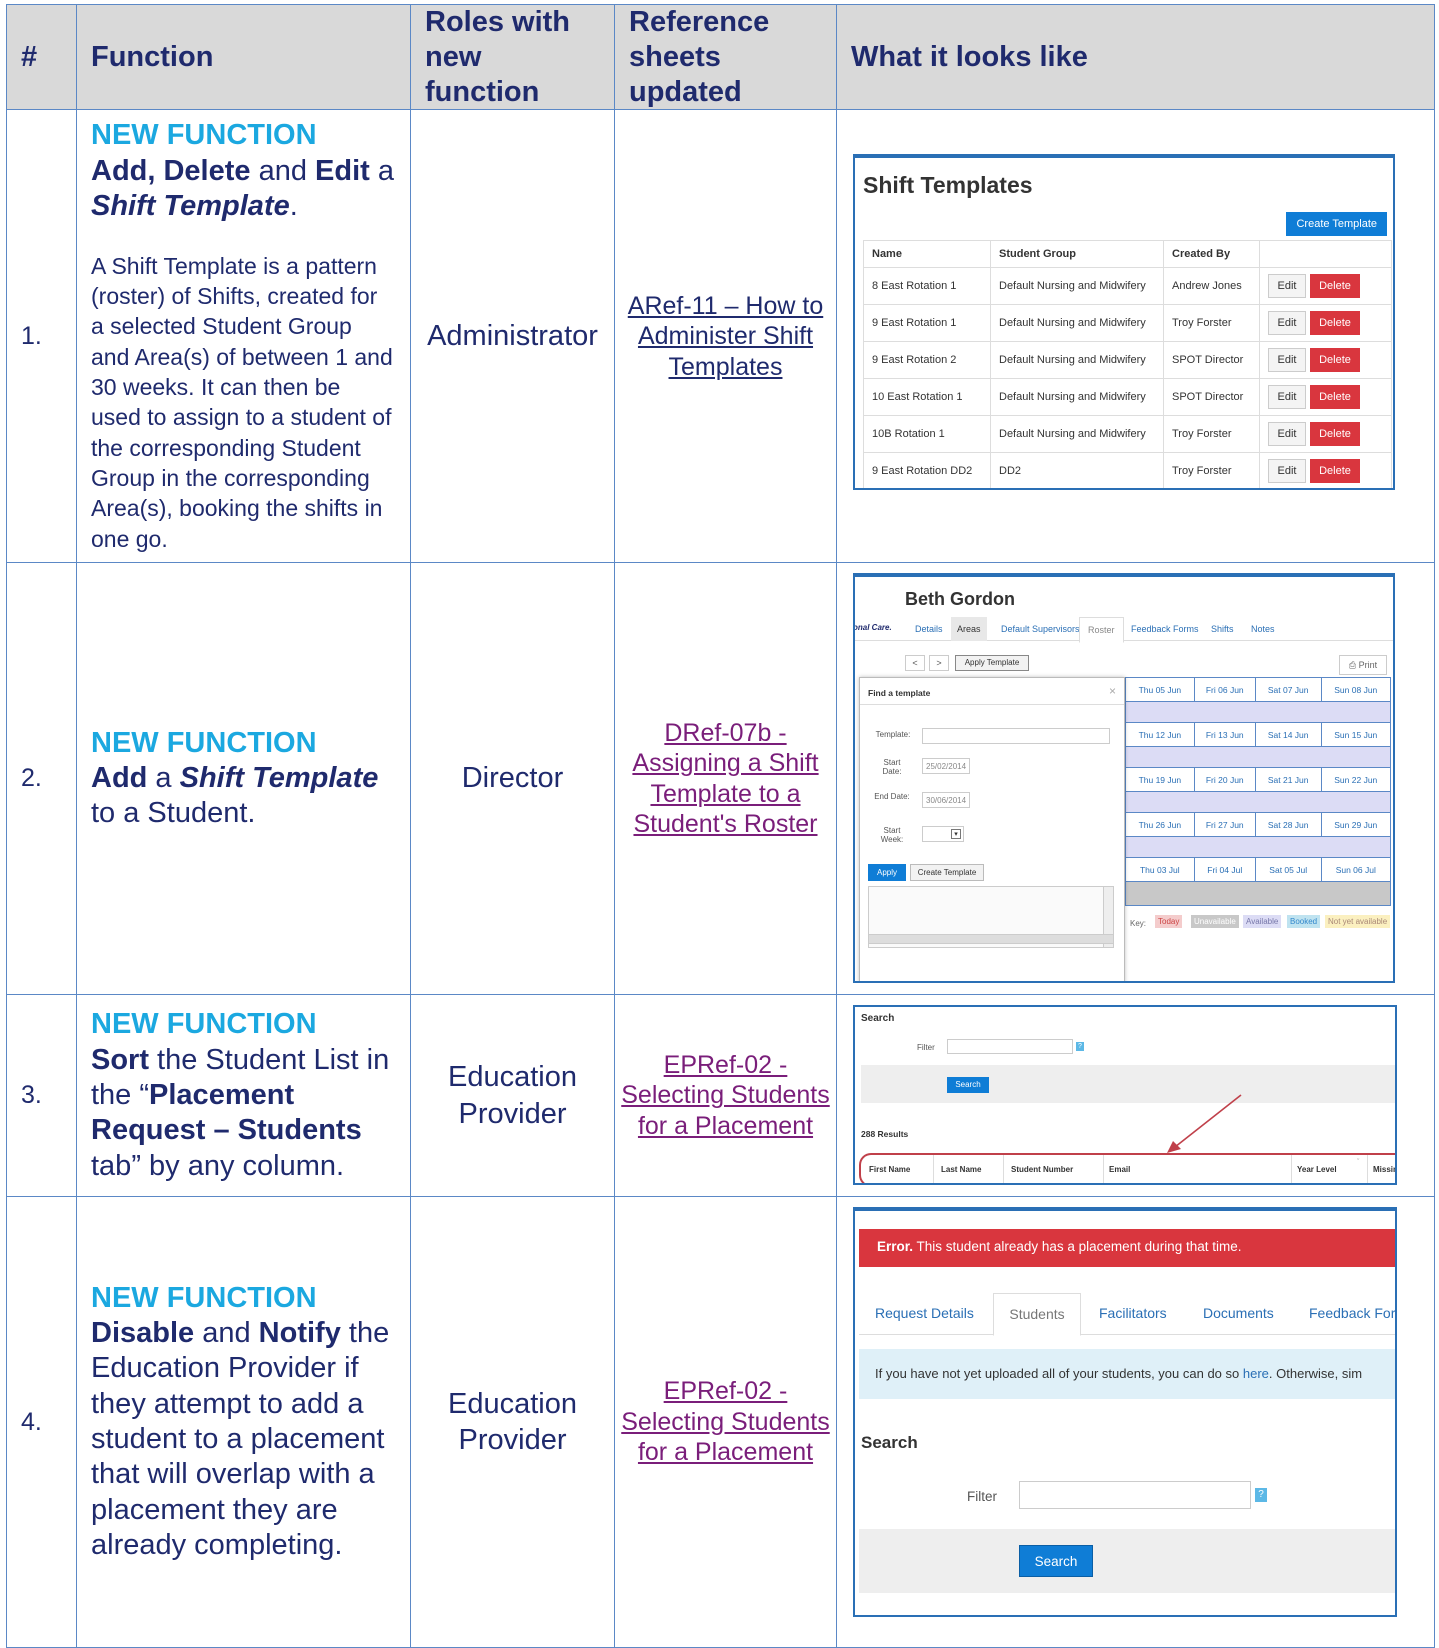  Describe the element at coordinates (1119, 1169) in the screenshot. I see `col-email: Email` at that location.